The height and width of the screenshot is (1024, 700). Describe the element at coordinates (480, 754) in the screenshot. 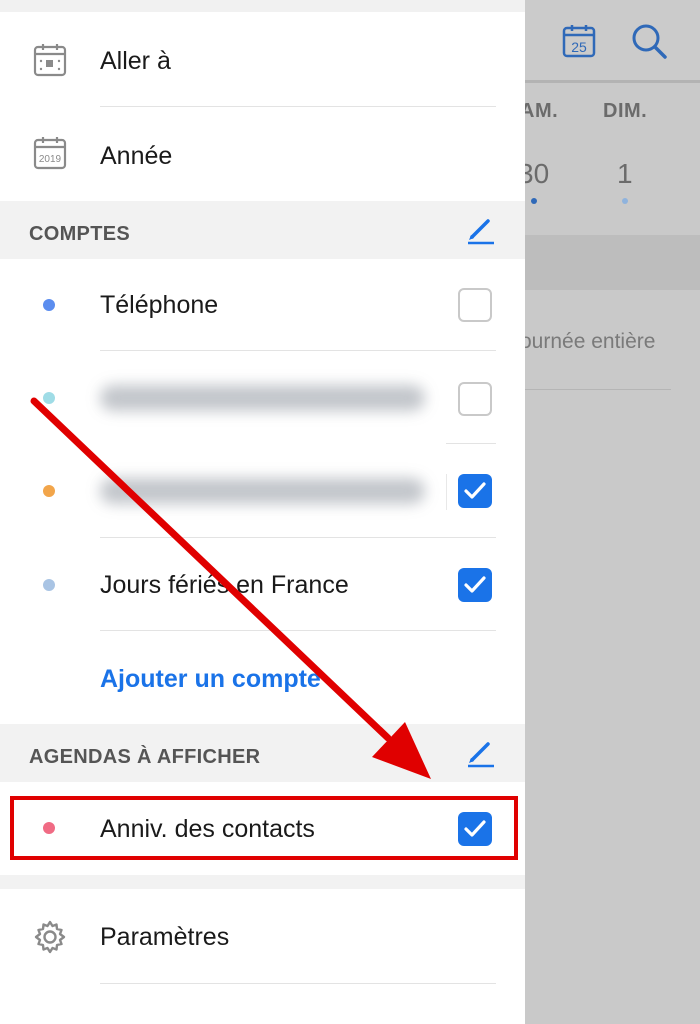

I see `edit-agendas-icon` at that location.